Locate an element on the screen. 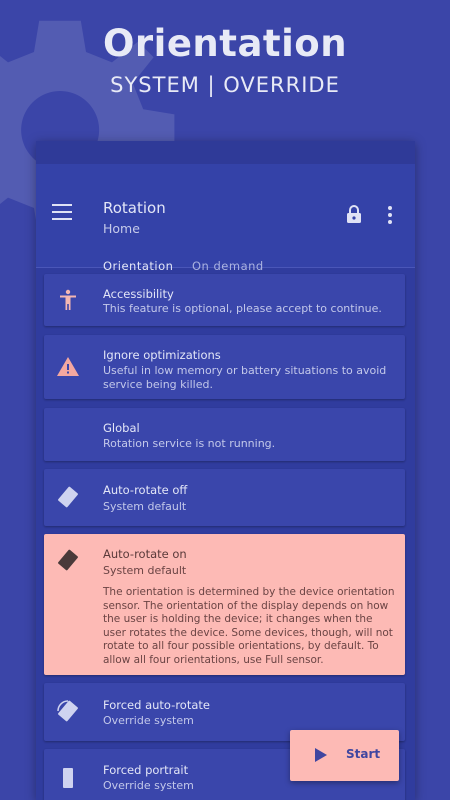 The width and height of the screenshot is (450, 800). tab-orientation: Orientation is located at coordinates (138, 266).